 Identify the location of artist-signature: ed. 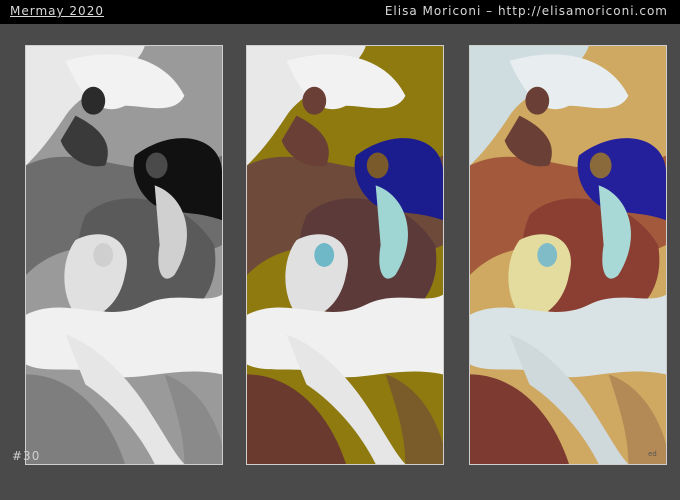
(652, 454).